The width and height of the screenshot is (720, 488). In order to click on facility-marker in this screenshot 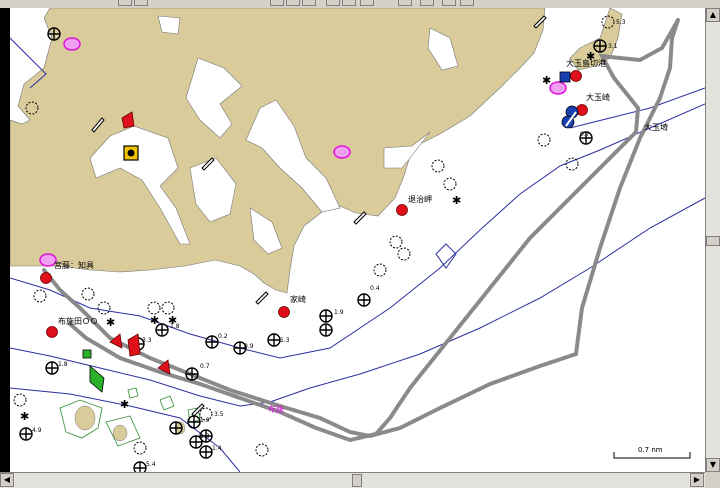, I will do `click(131, 153)`.